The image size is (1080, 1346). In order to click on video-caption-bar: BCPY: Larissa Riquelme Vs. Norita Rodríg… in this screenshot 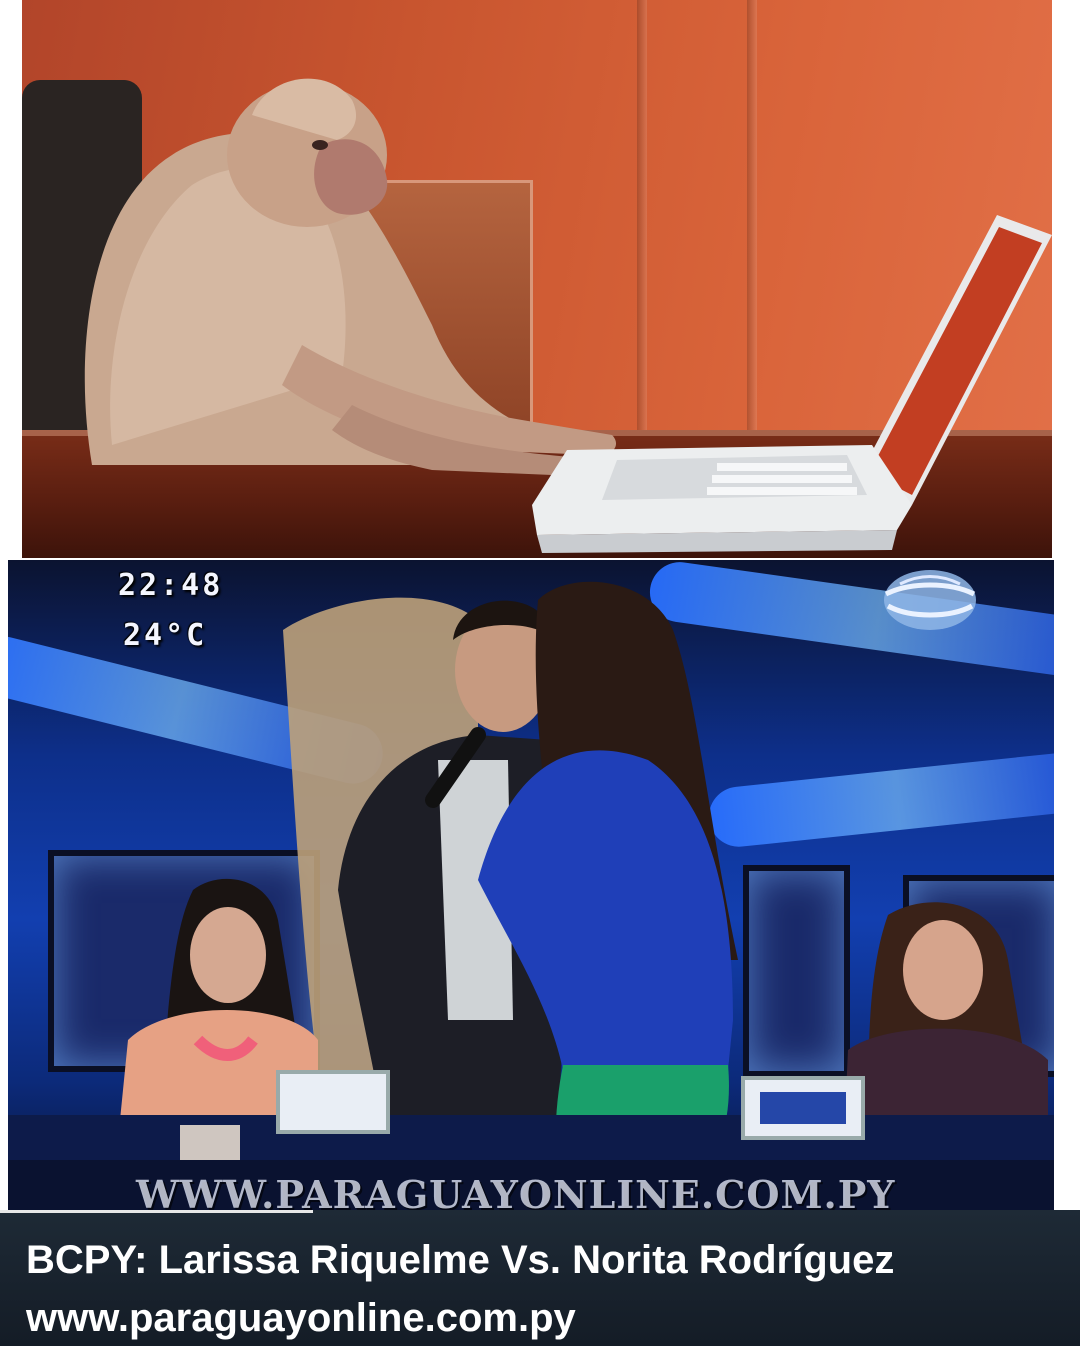, I will do `click(540, 1278)`.